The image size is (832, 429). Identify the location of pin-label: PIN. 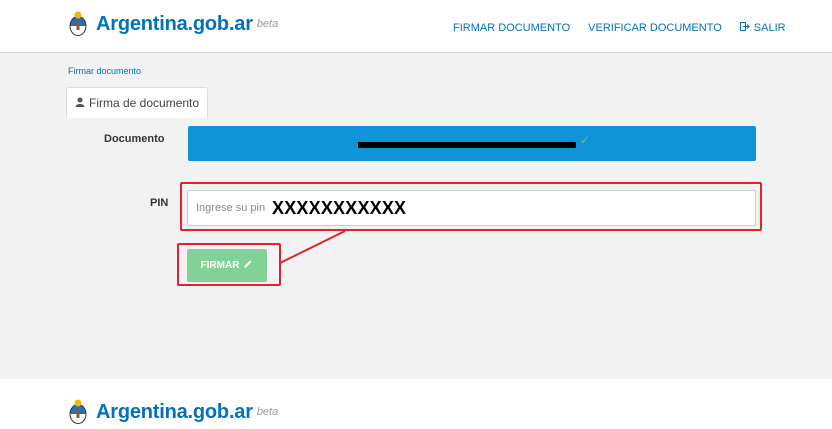
(159, 203).